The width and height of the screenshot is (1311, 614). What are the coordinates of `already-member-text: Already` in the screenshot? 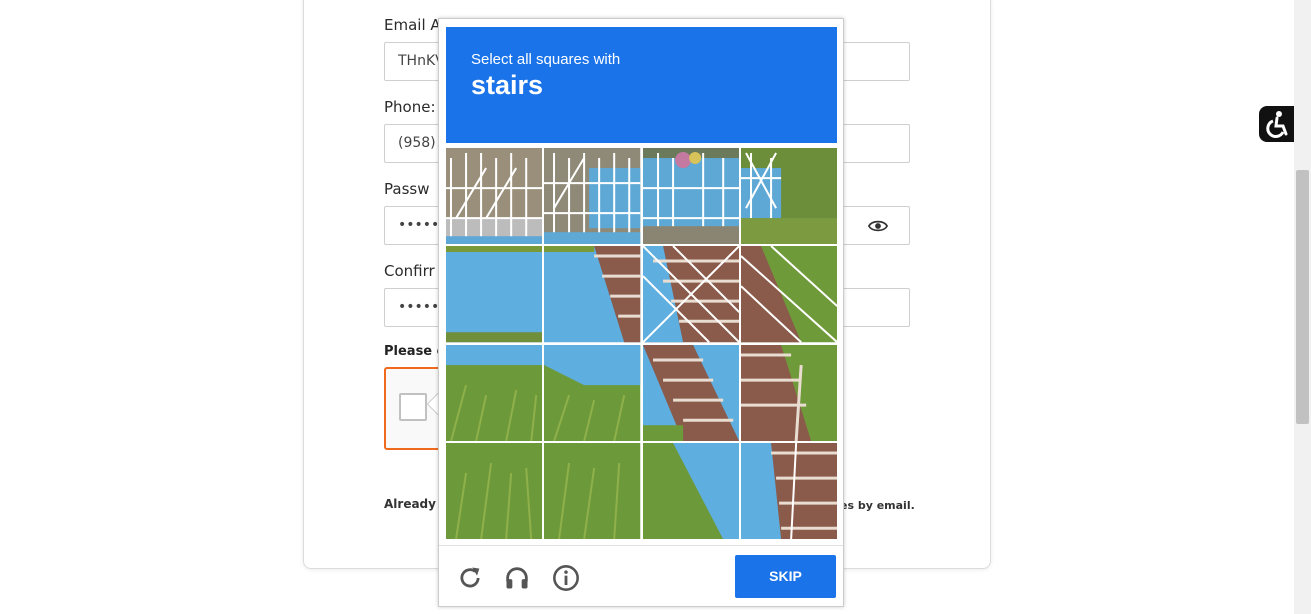 It's located at (410, 504).